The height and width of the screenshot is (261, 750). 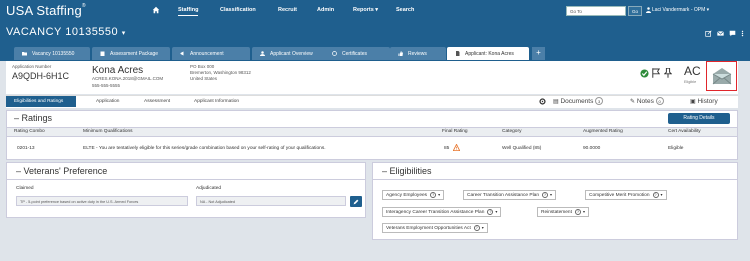 I want to click on ratings-title: – Ratings, so click(x=33, y=118).